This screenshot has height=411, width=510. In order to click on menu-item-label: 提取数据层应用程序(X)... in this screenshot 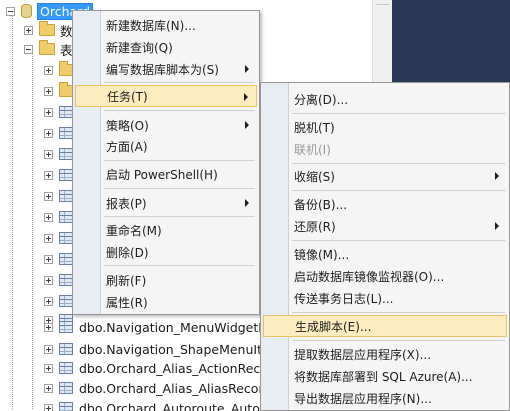, I will do `click(363, 354)`.